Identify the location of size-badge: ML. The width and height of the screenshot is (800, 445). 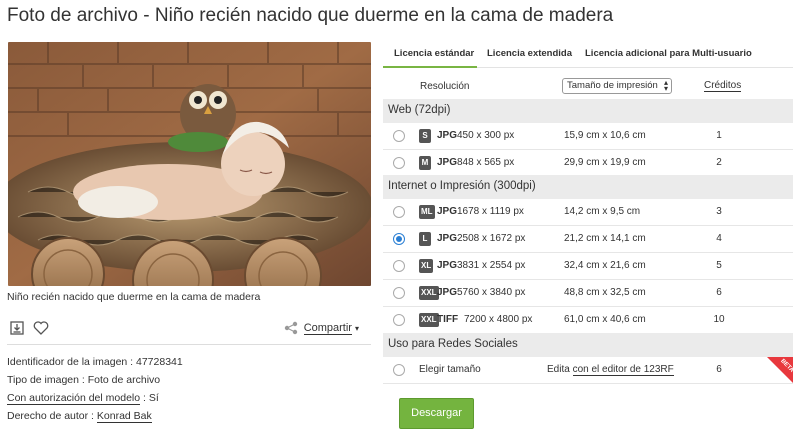
(427, 212).